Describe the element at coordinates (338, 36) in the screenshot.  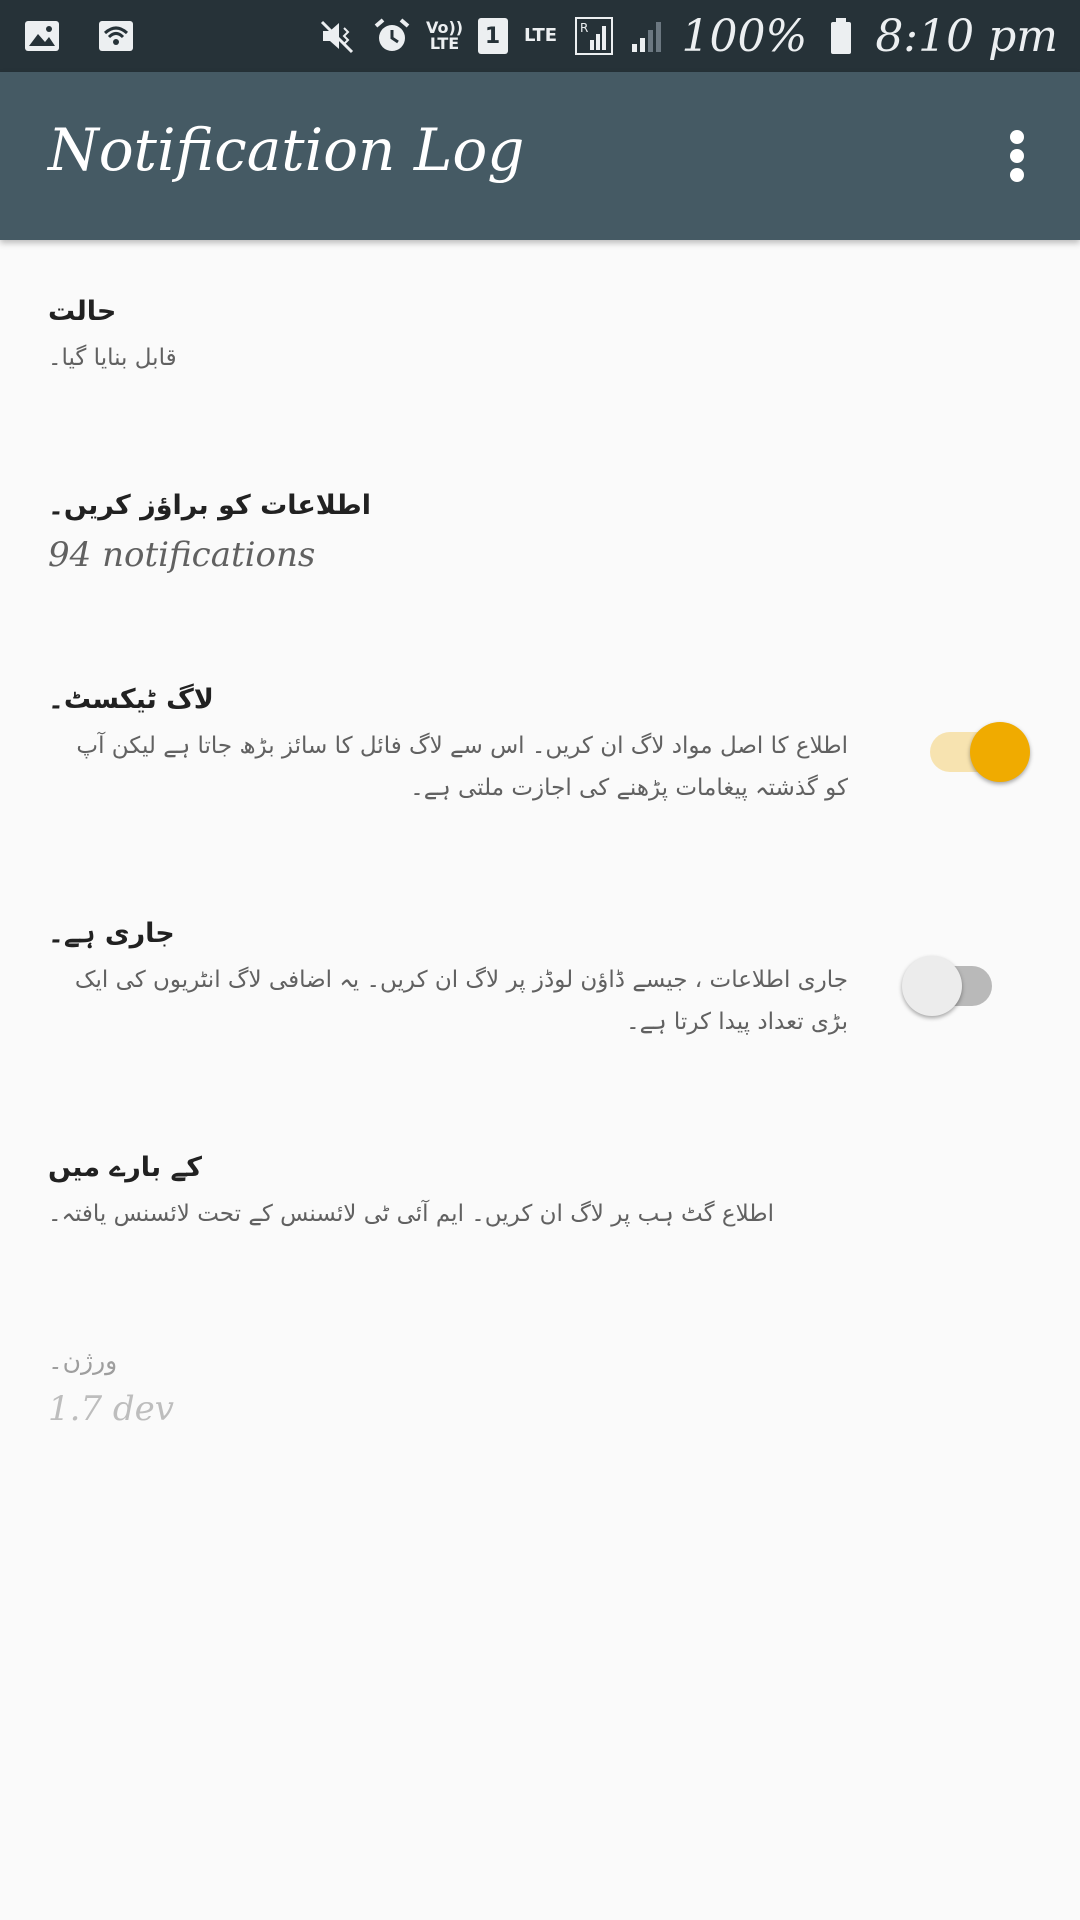
I see `mute-icon` at that location.